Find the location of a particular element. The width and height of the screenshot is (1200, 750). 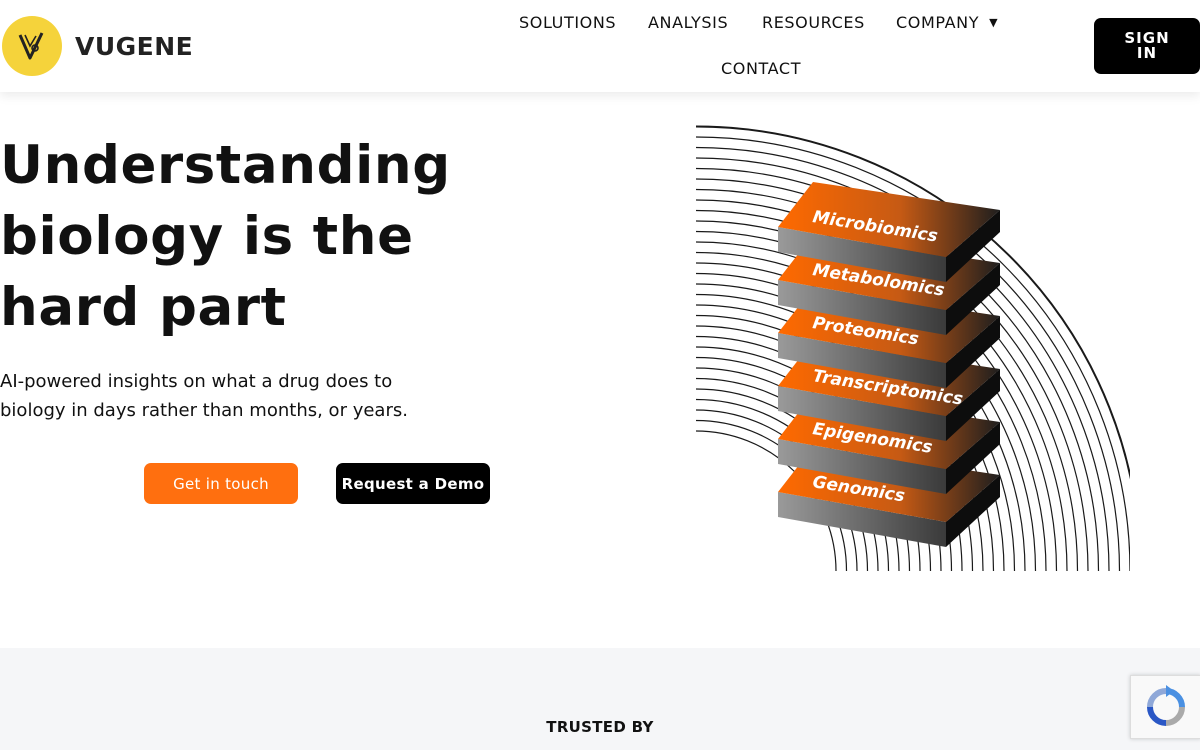

trusted-by-label: TRUSTED BY is located at coordinates (600, 727).